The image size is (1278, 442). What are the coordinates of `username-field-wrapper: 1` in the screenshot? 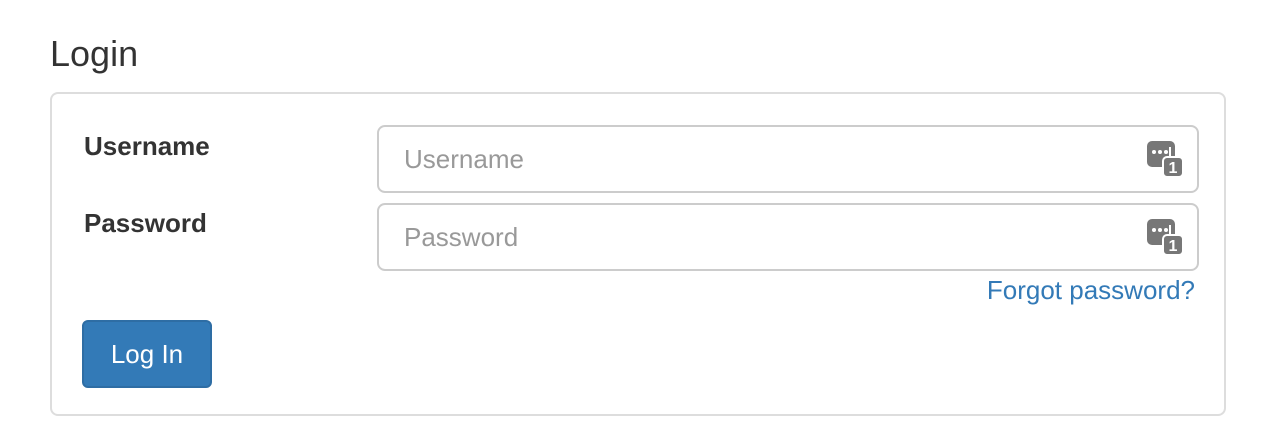 It's located at (788, 159).